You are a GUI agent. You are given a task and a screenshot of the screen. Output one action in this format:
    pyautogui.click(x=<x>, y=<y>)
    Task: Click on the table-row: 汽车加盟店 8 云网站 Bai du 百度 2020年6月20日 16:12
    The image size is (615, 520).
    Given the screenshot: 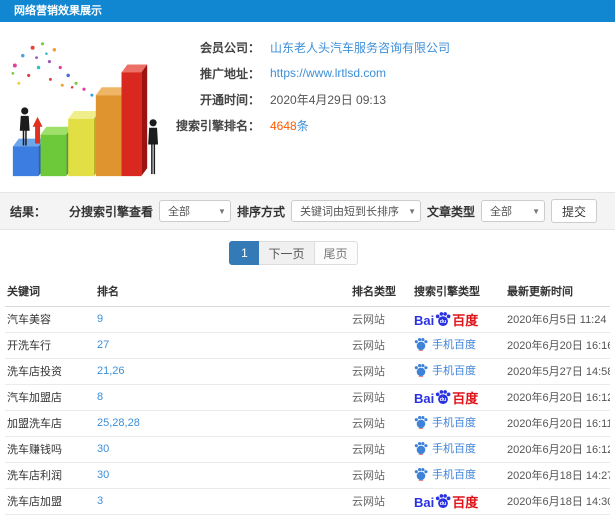 What is the action you would take?
    pyautogui.click(x=307, y=397)
    